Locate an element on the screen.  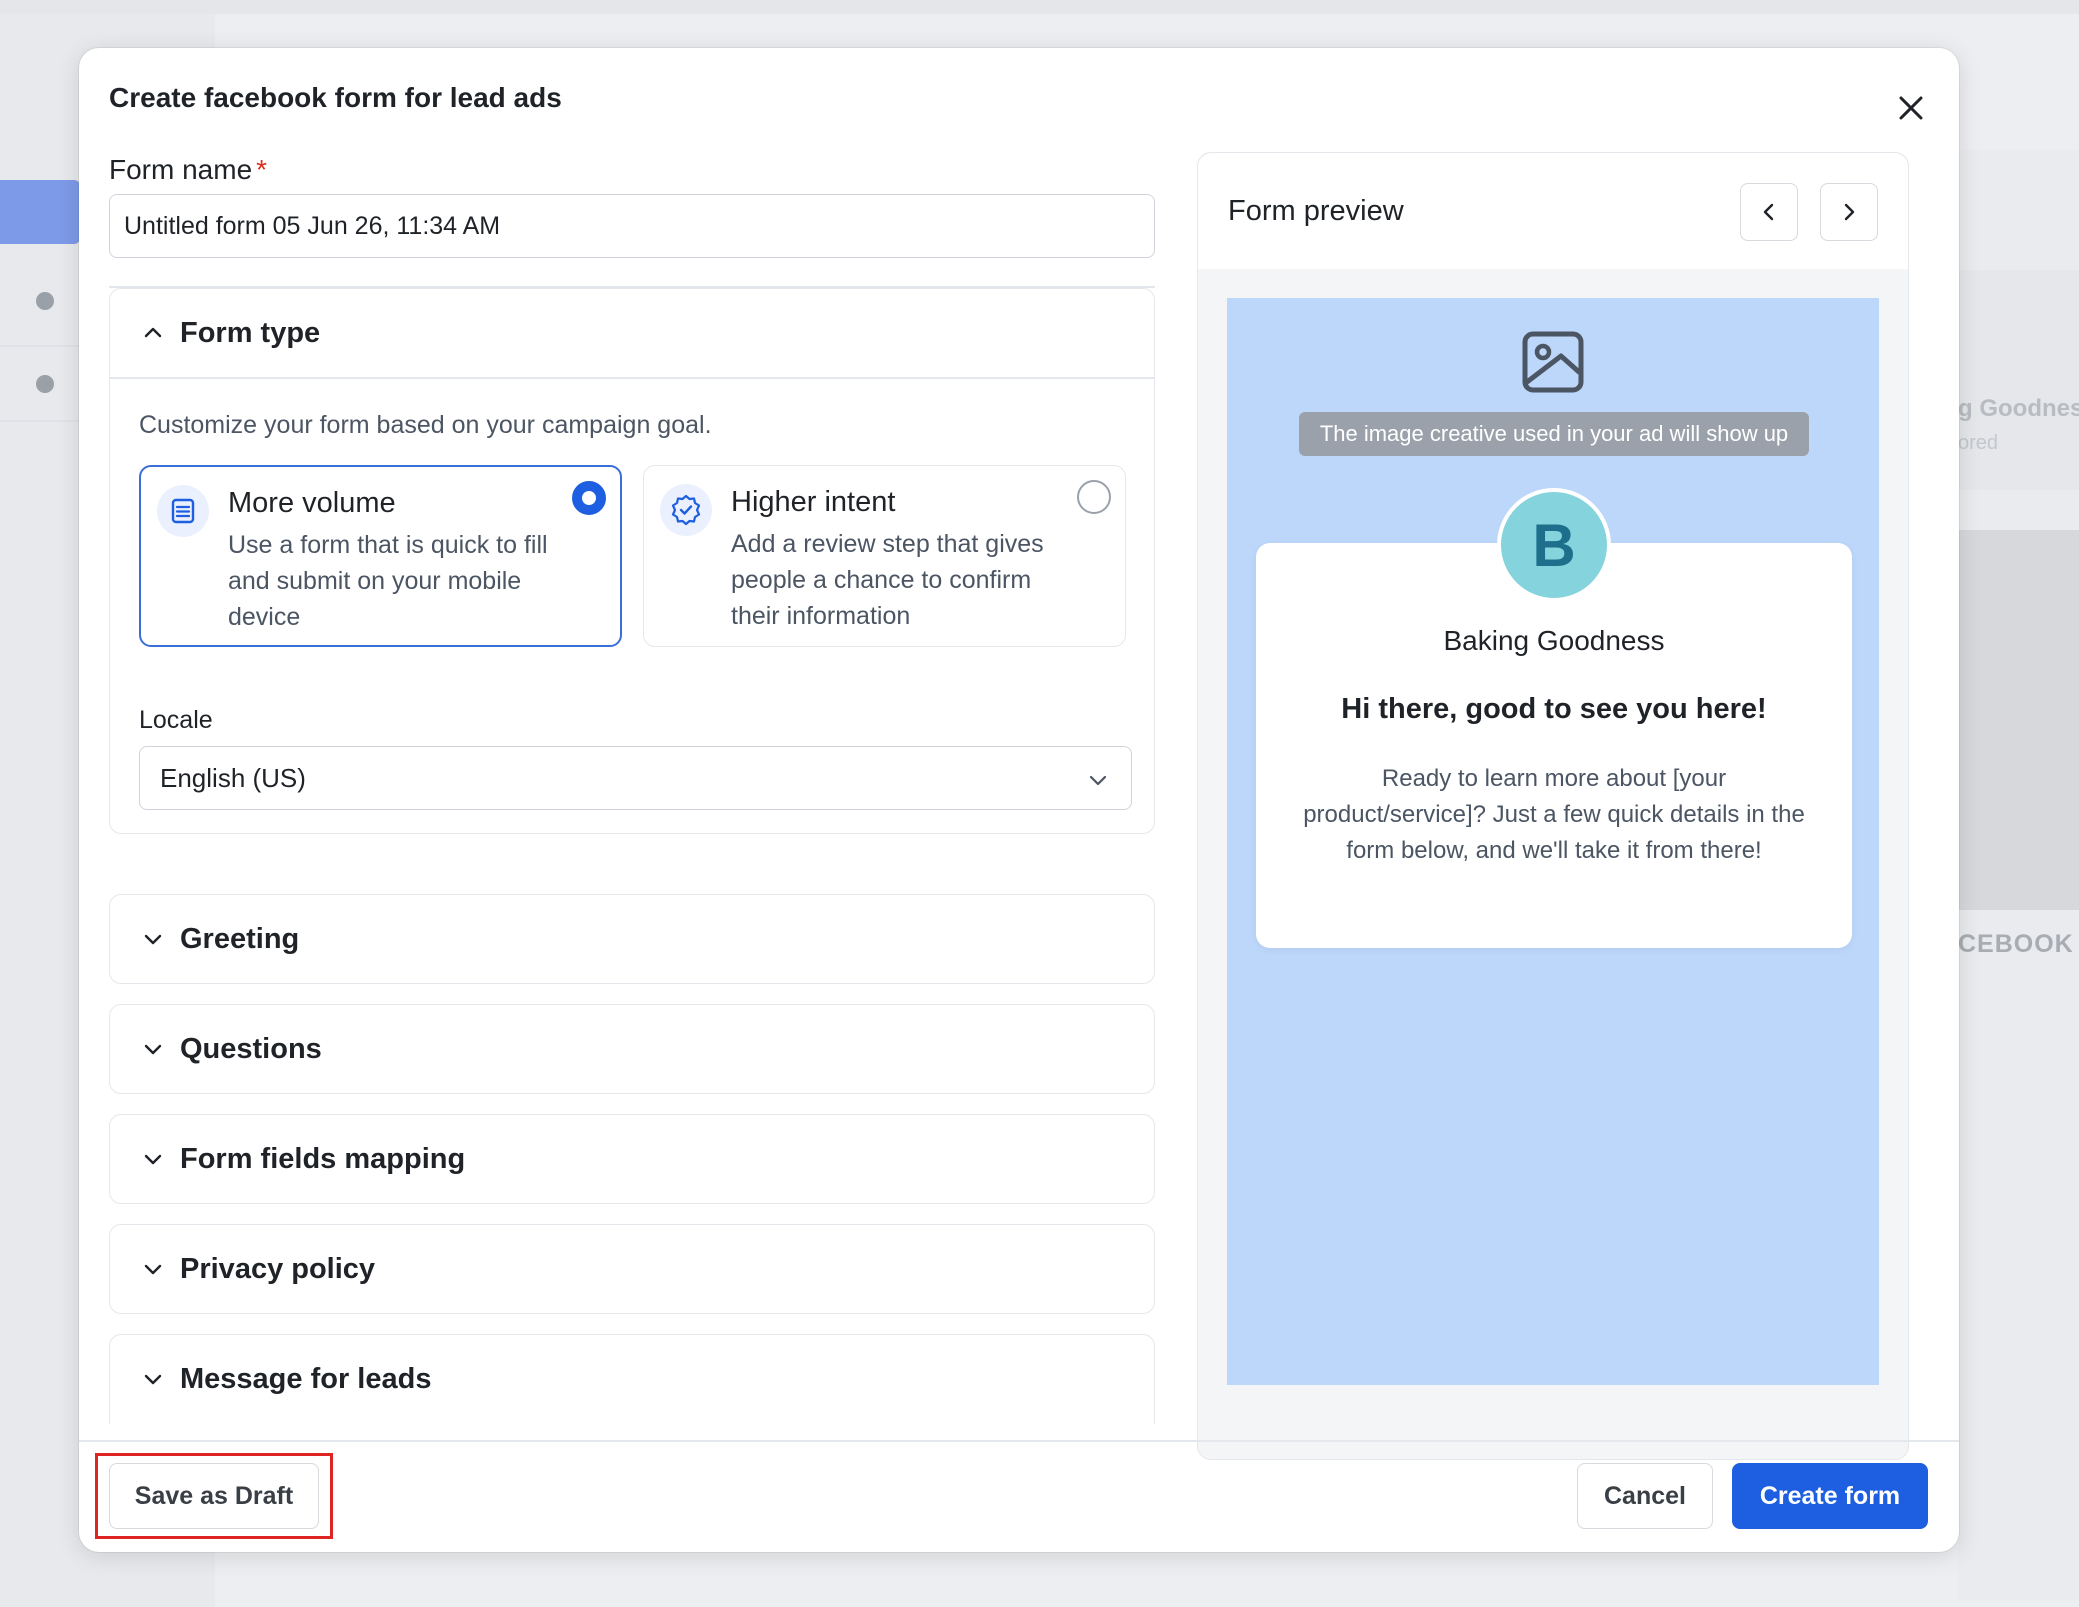
locale-value: English (US) is located at coordinates (233, 777).